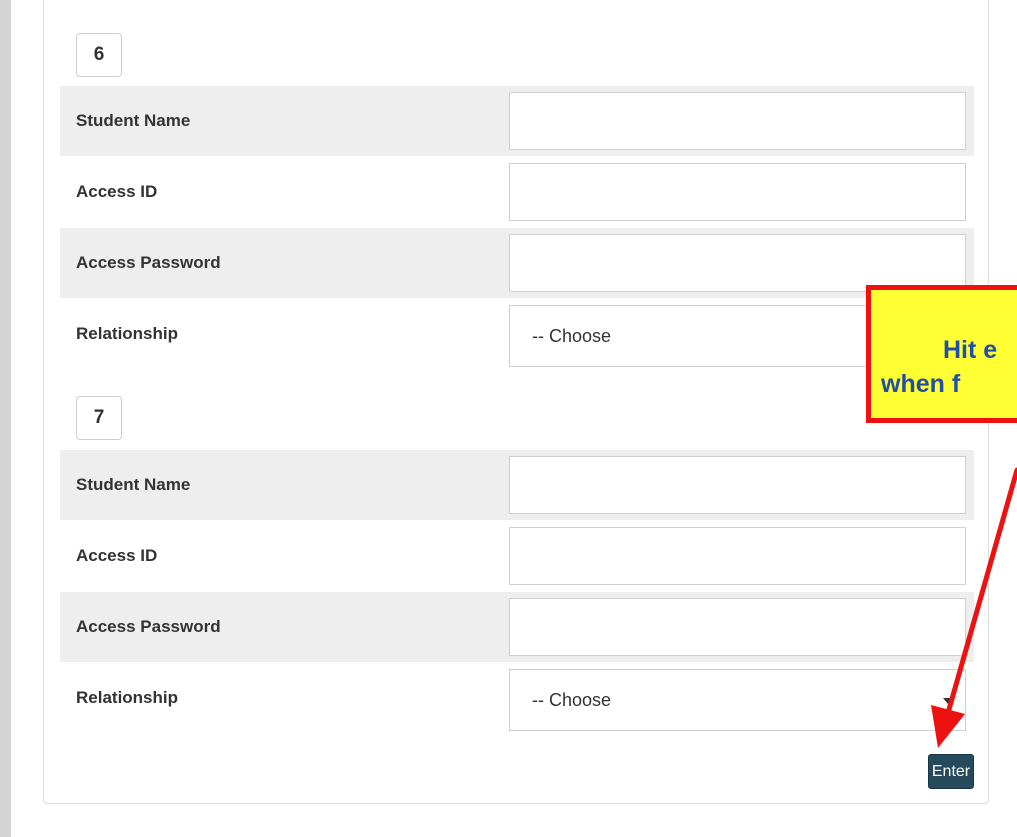  I want to click on callout-line-2: when f, so click(921, 384).